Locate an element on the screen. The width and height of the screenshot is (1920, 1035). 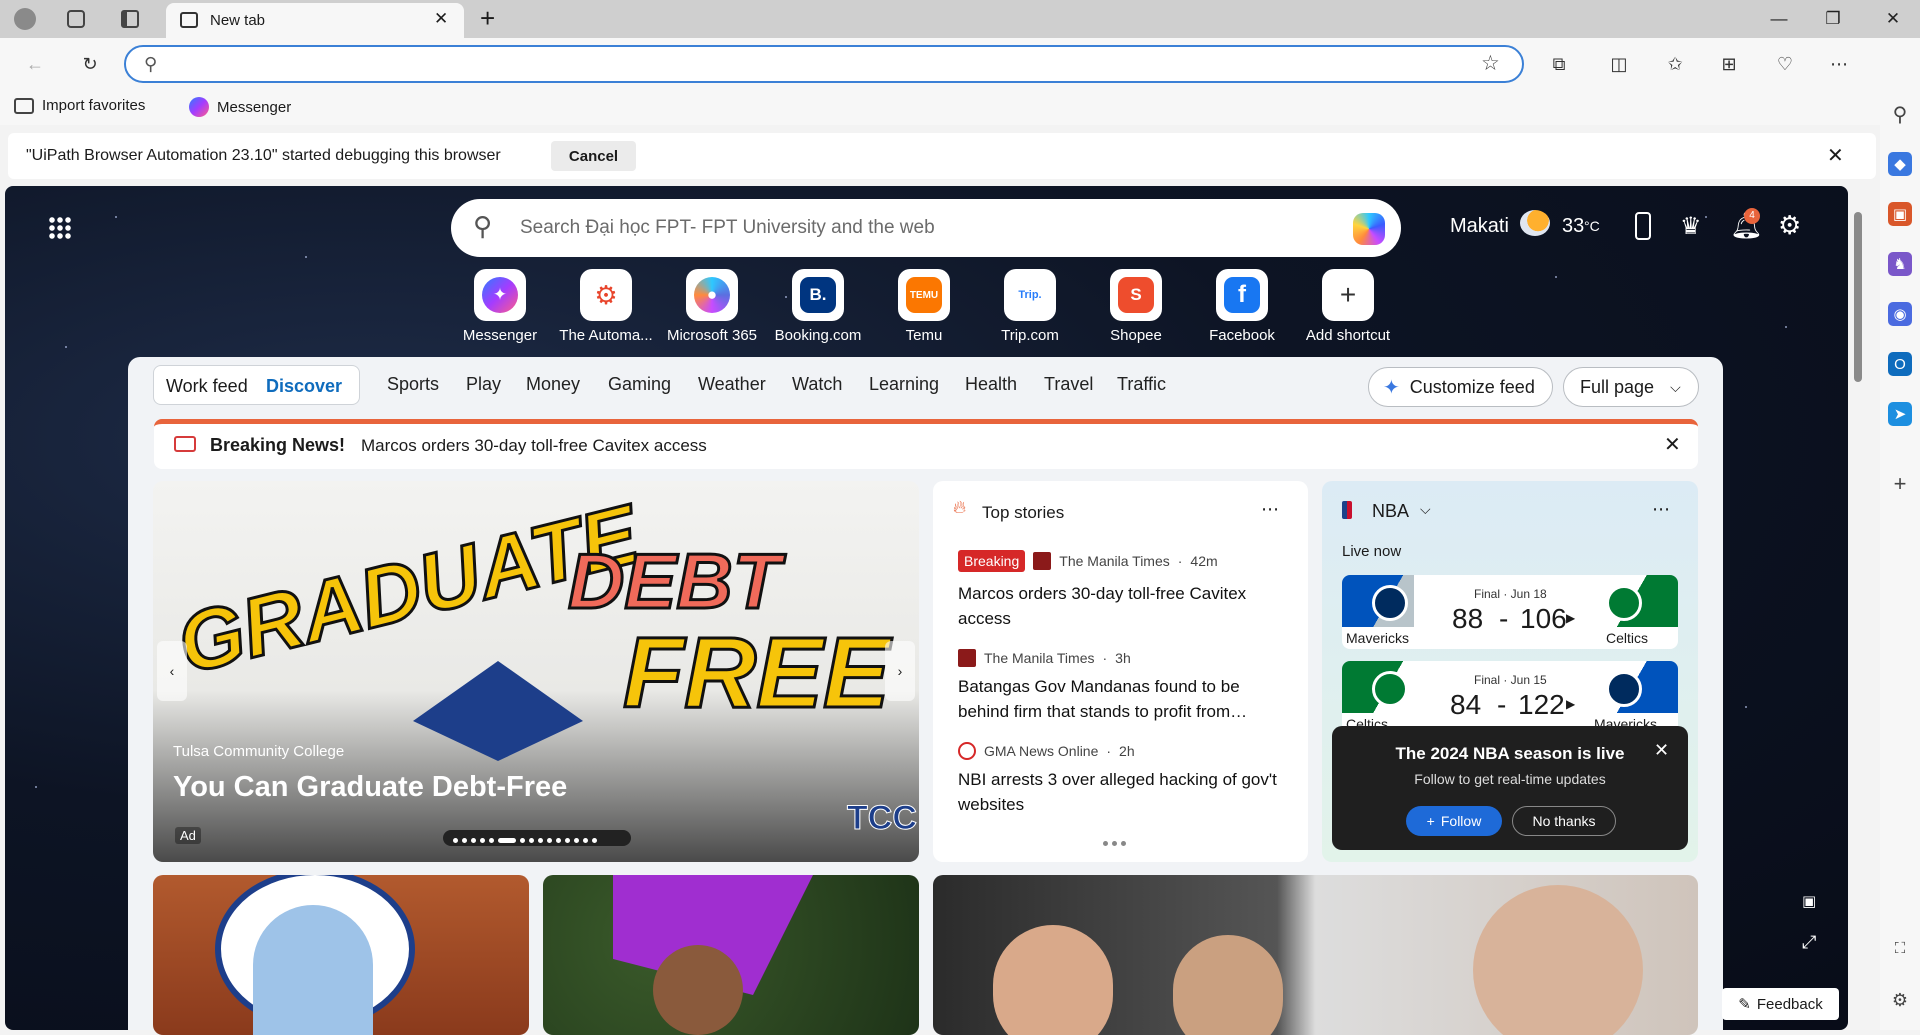
favorites-icon: ✩ is located at coordinates (1675, 64).